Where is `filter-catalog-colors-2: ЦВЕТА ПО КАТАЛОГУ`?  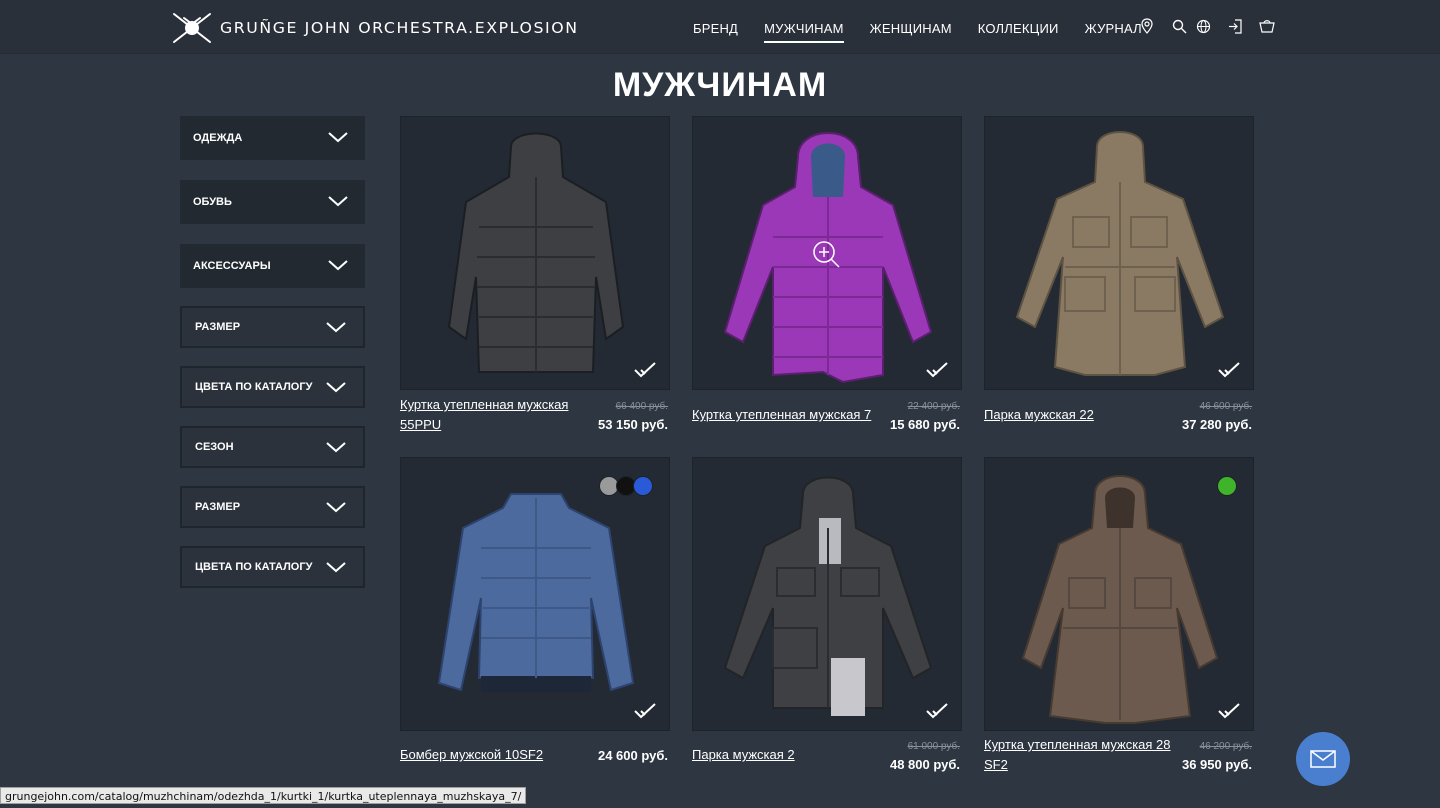
filter-catalog-colors-2: ЦВЕТА ПО КАТАЛОГУ is located at coordinates (272, 567).